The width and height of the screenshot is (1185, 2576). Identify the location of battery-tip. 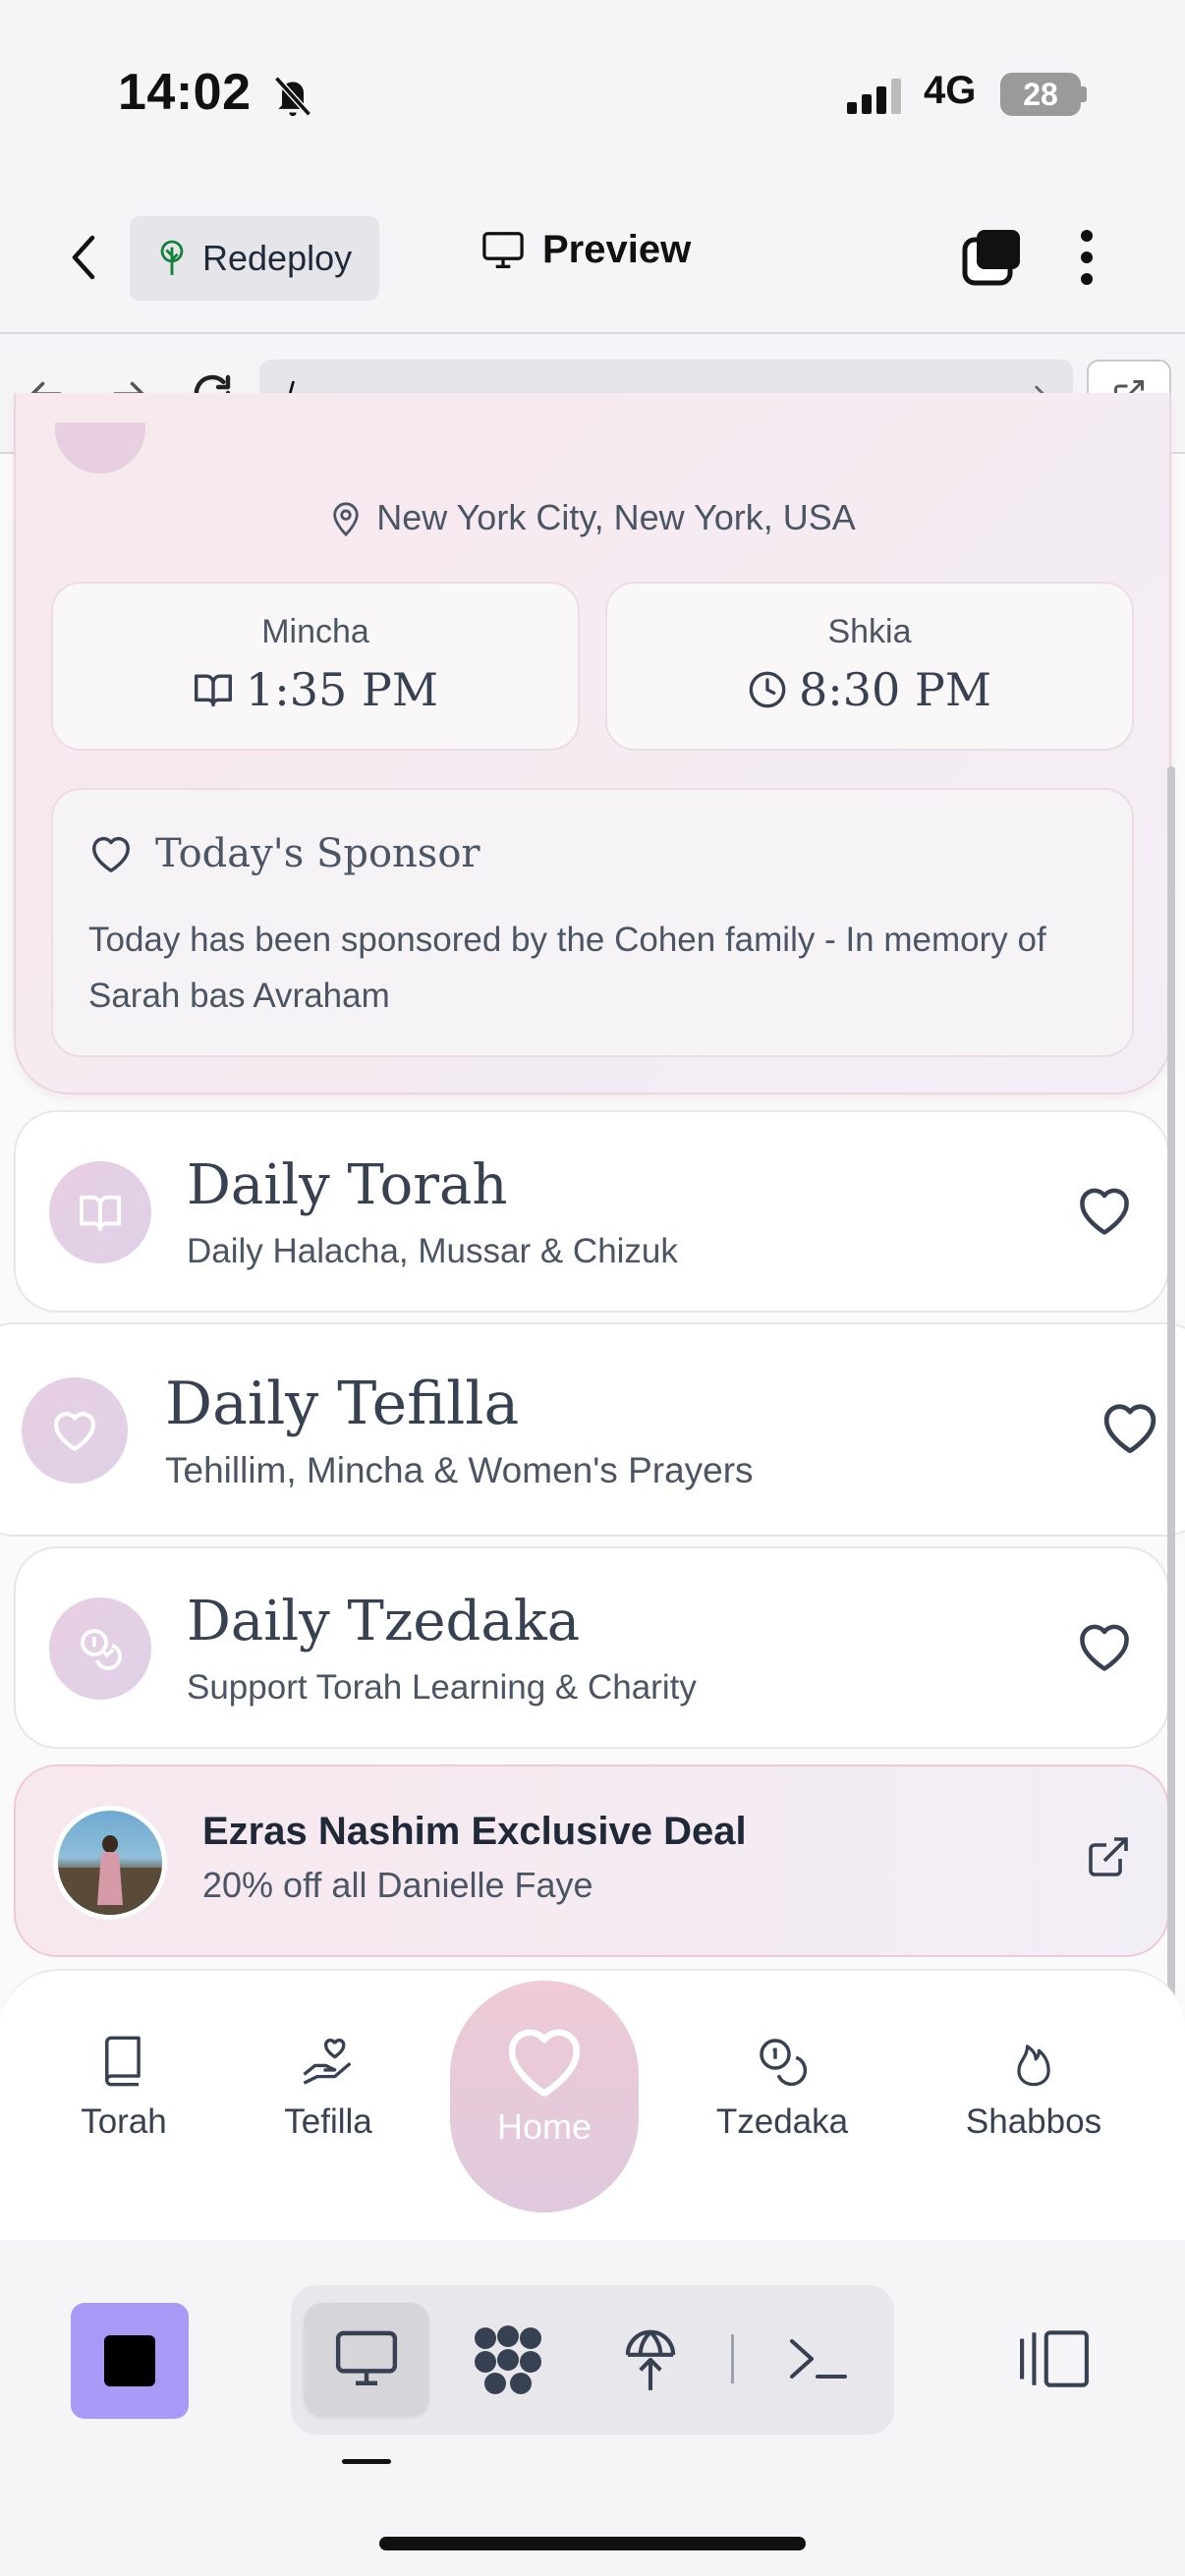
(1084, 94).